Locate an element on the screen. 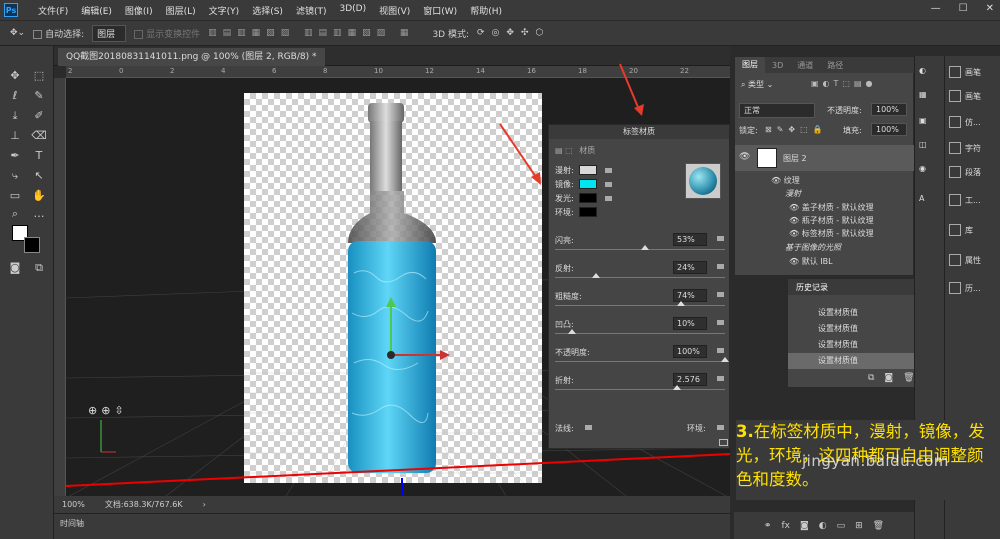 Image resolution: width=1000 pixels, height=539 pixels. reflect-slider-knob is located at coordinates (595, 275).